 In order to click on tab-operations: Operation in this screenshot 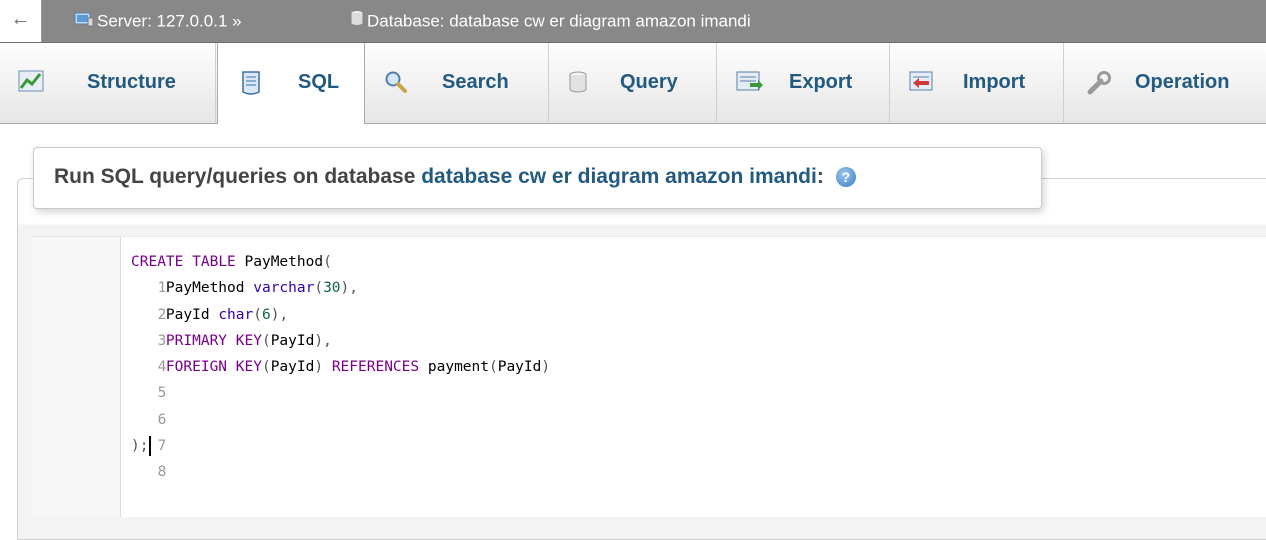, I will do `click(1165, 83)`.